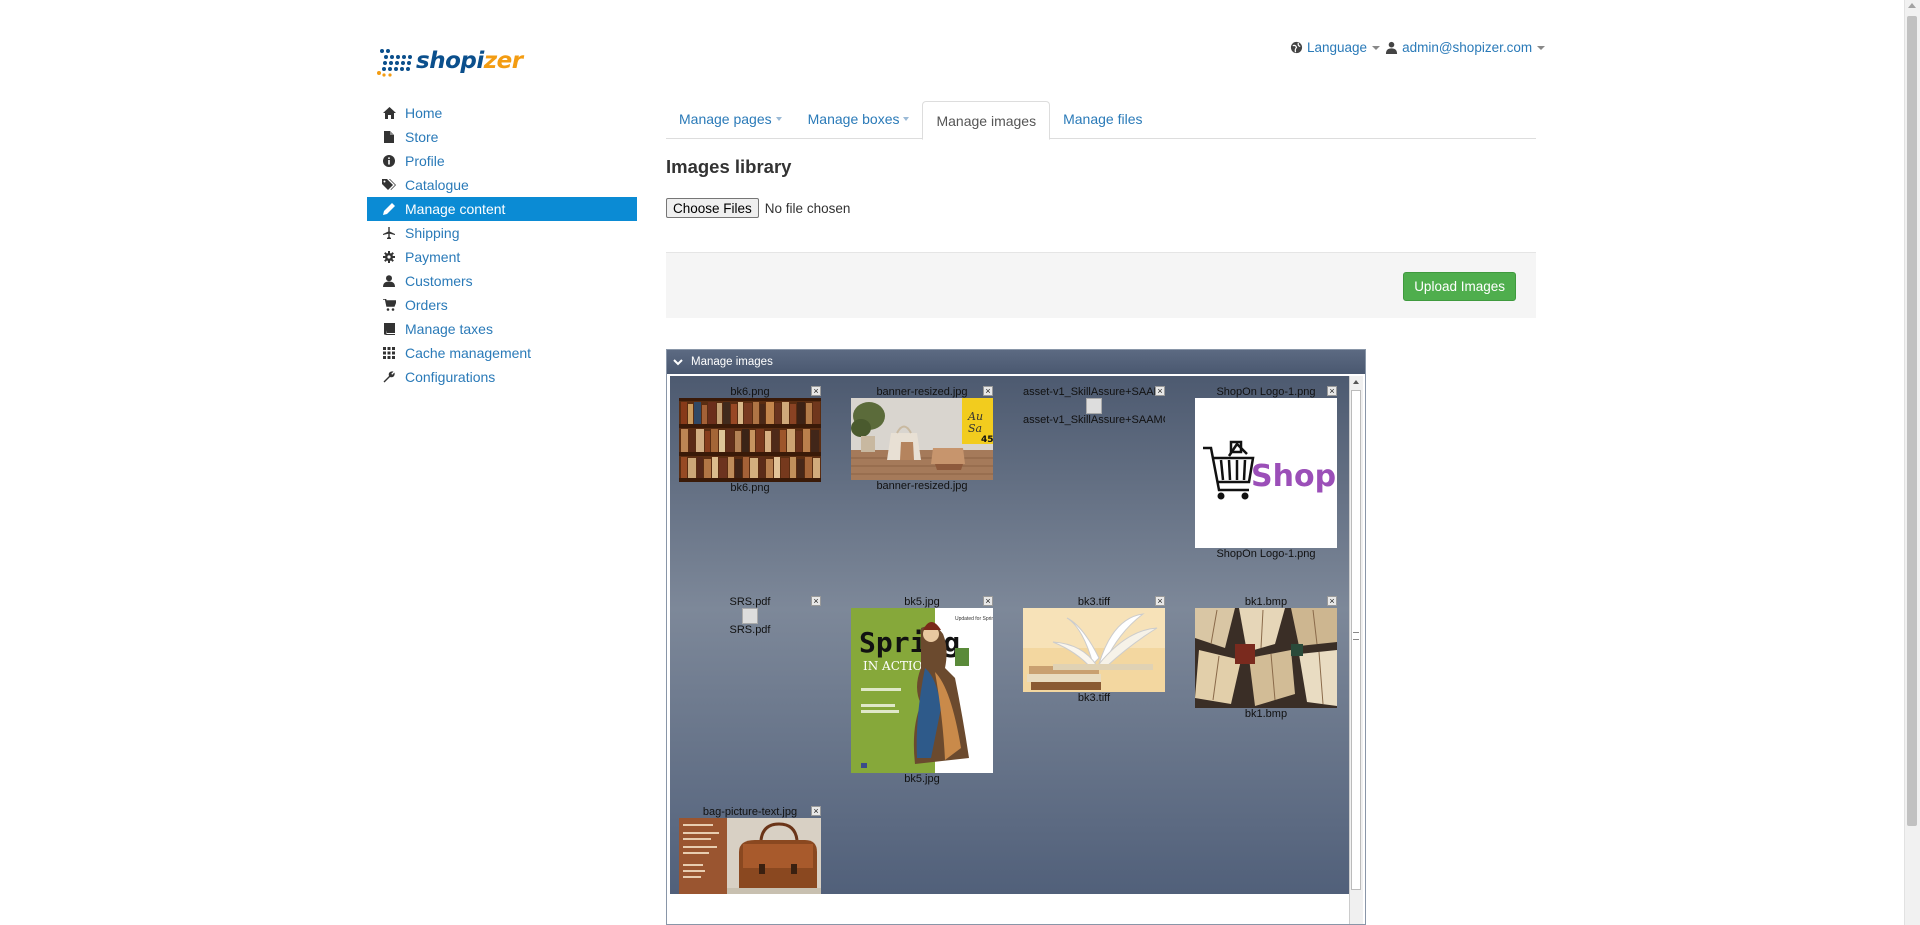 The image size is (1920, 925). What do you see at coordinates (432, 233) in the screenshot?
I see `sidebar-item-label: Shipping` at bounding box center [432, 233].